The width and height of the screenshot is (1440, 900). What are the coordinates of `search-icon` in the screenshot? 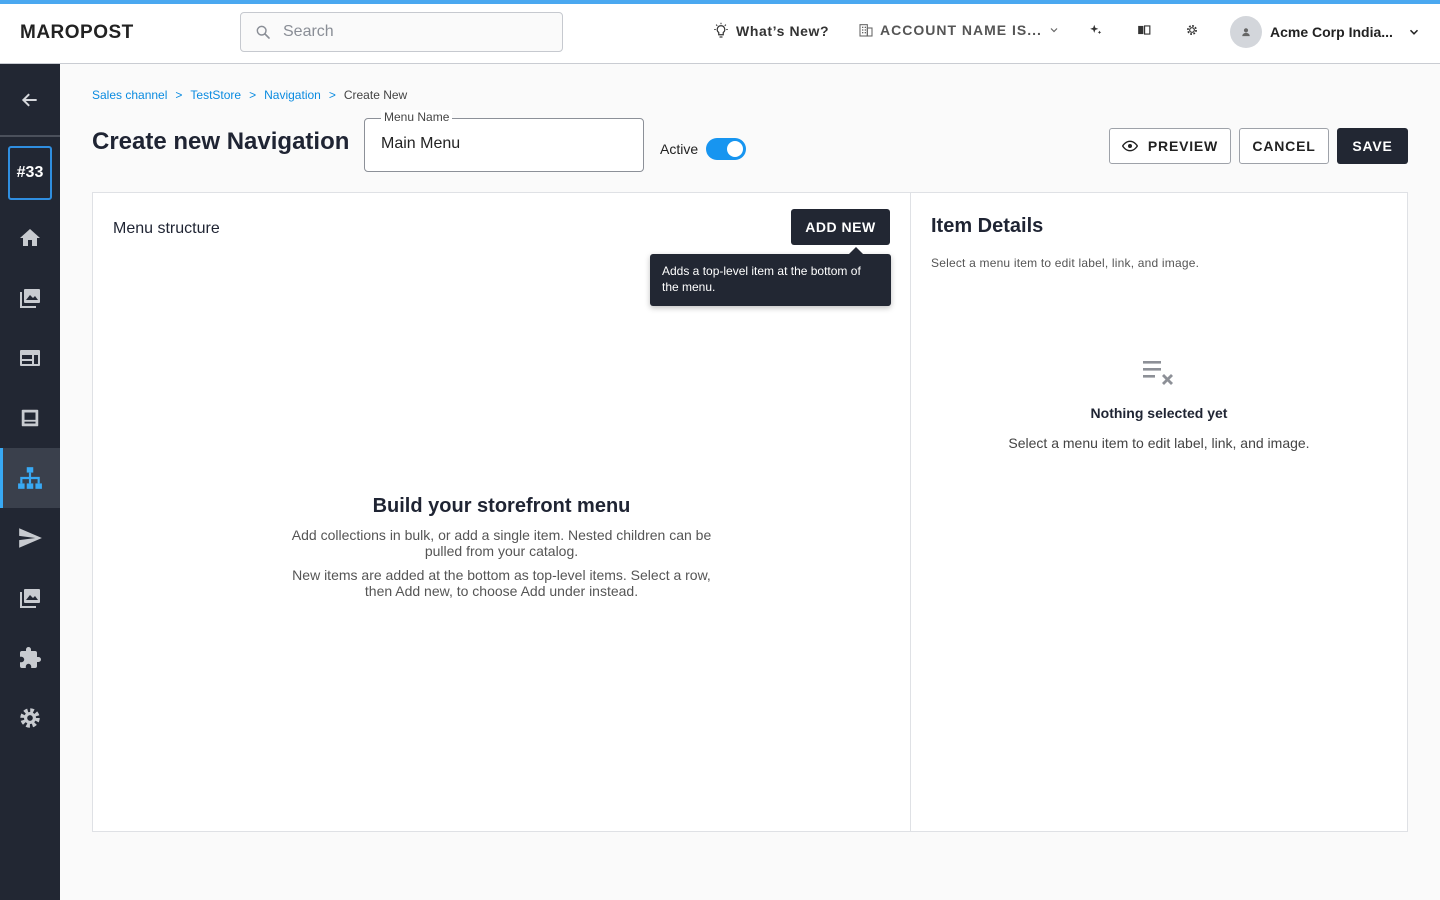 It's located at (263, 32).